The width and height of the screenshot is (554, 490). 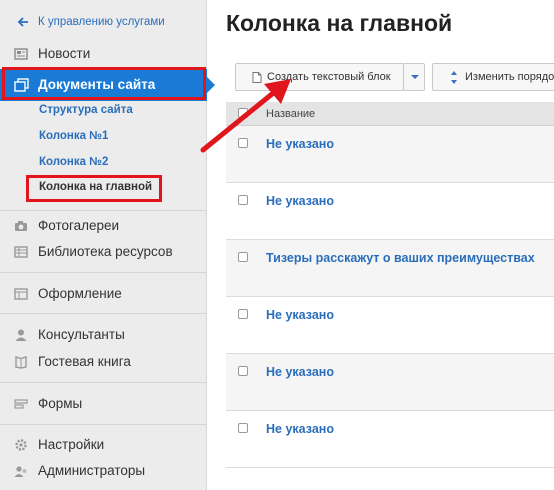 I want to click on sidebar-item-label: Гостевая книга, so click(x=84, y=361).